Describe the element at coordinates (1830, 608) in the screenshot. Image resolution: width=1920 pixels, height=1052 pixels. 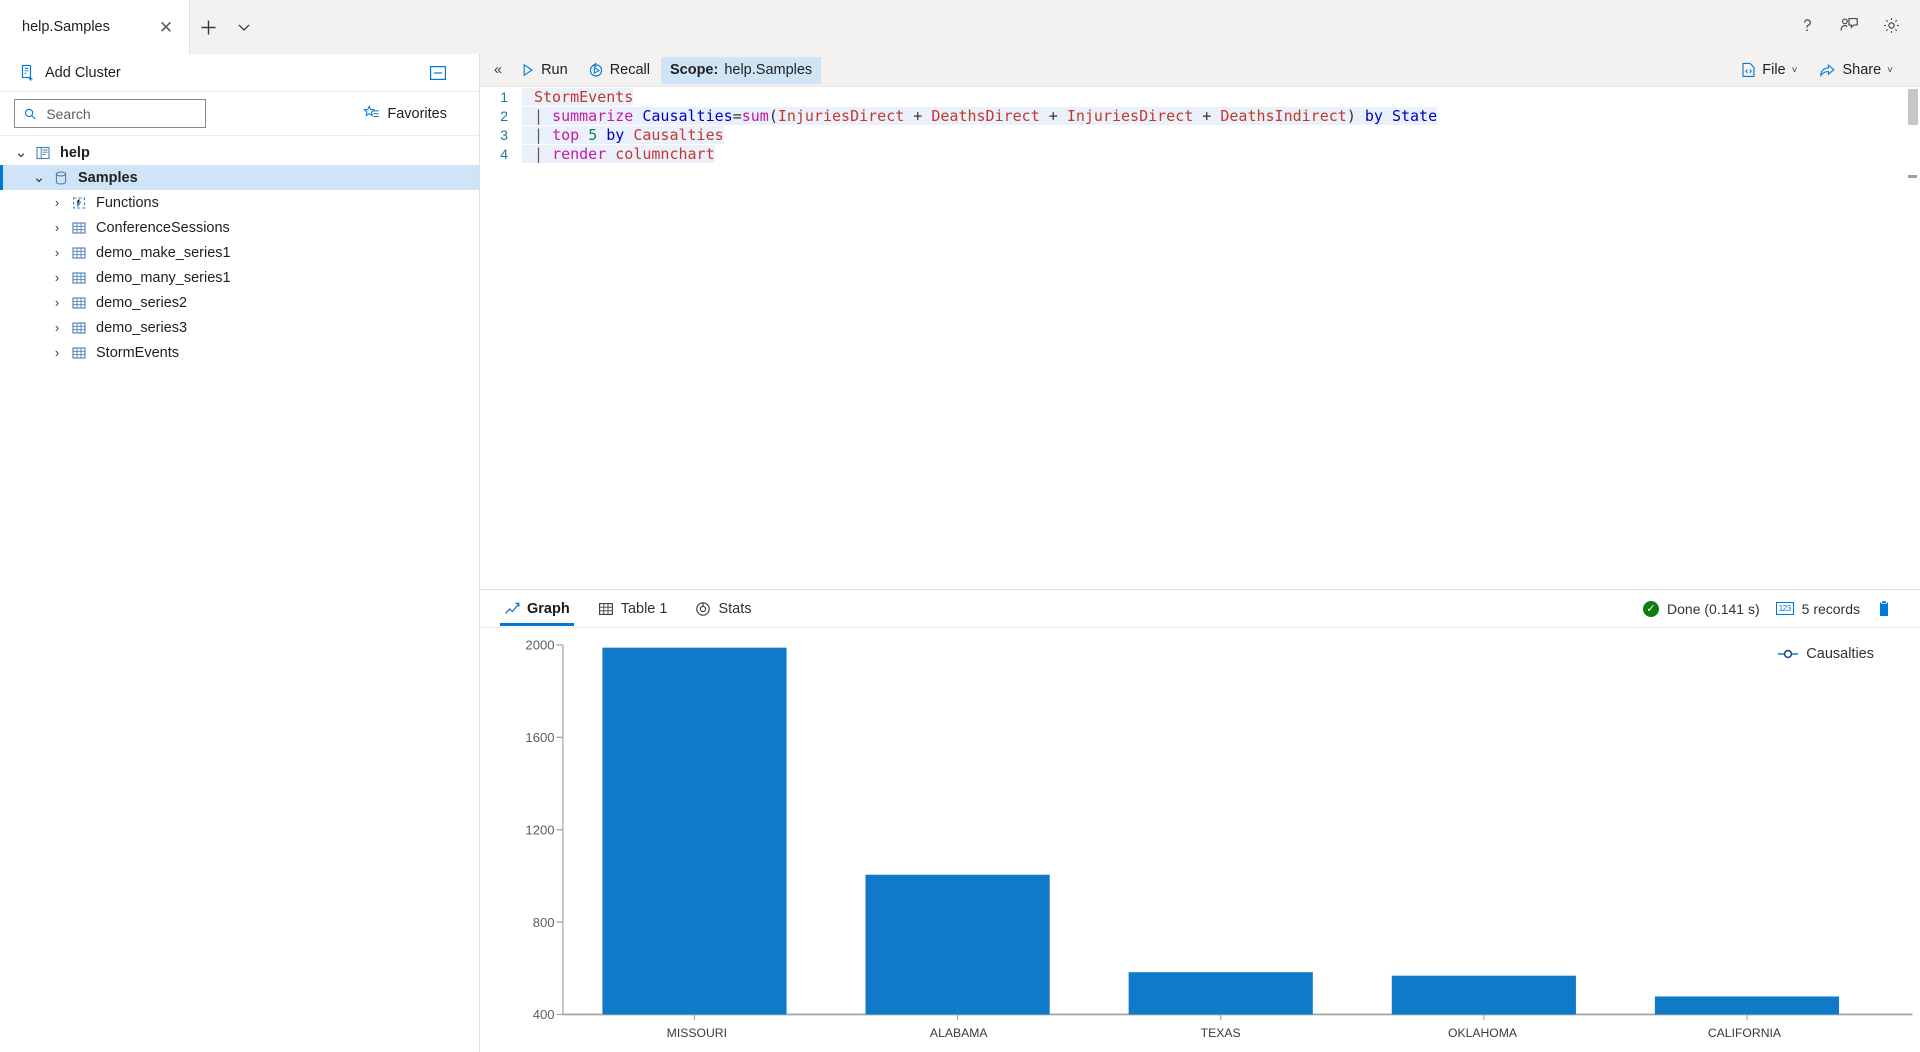
I see `record-count-text: 5 records` at that location.